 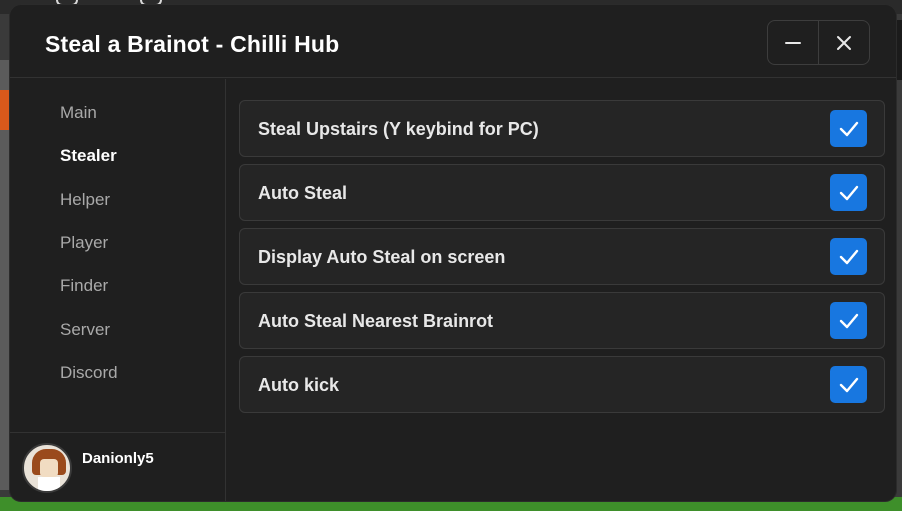 What do you see at coordinates (562, 320) in the screenshot?
I see `toggle-auto-steal-nearest: Auto Steal Nearest Brainrot` at bounding box center [562, 320].